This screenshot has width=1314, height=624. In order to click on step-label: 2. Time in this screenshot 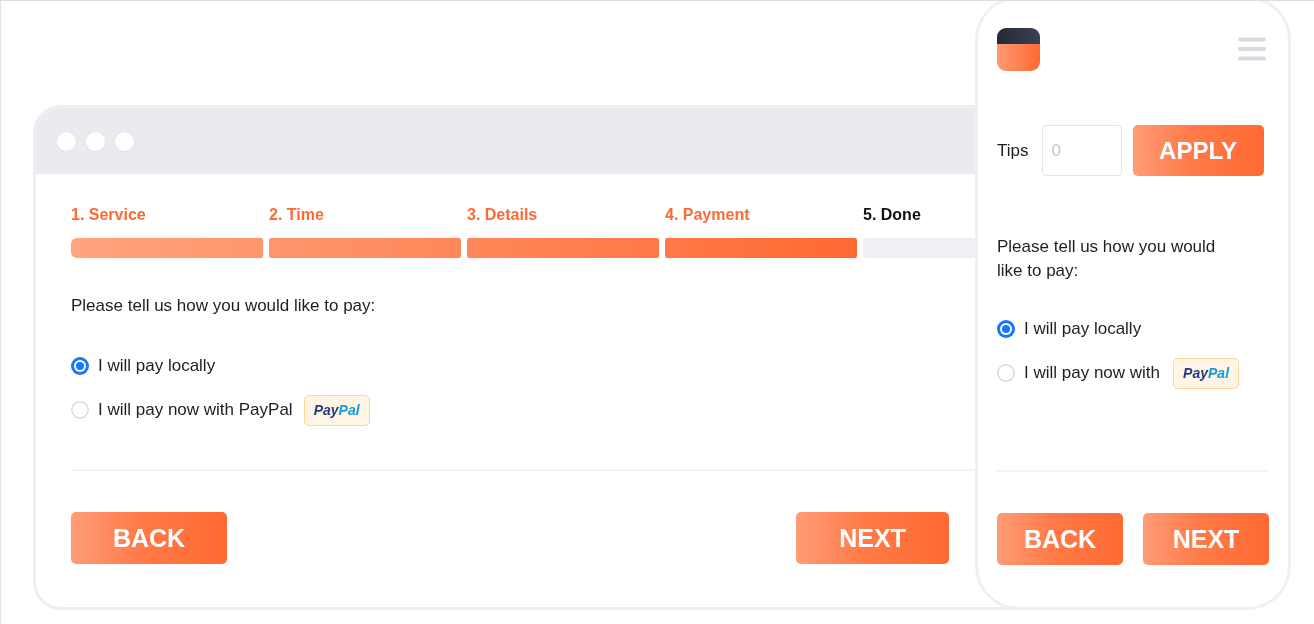, I will do `click(296, 215)`.